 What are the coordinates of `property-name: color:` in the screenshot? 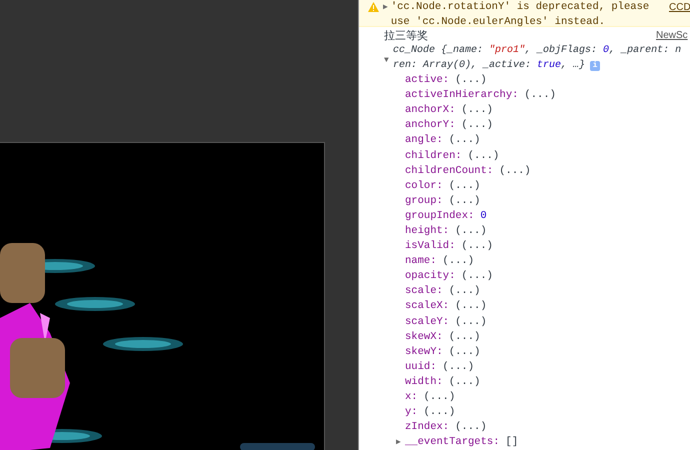 It's located at (424, 186).